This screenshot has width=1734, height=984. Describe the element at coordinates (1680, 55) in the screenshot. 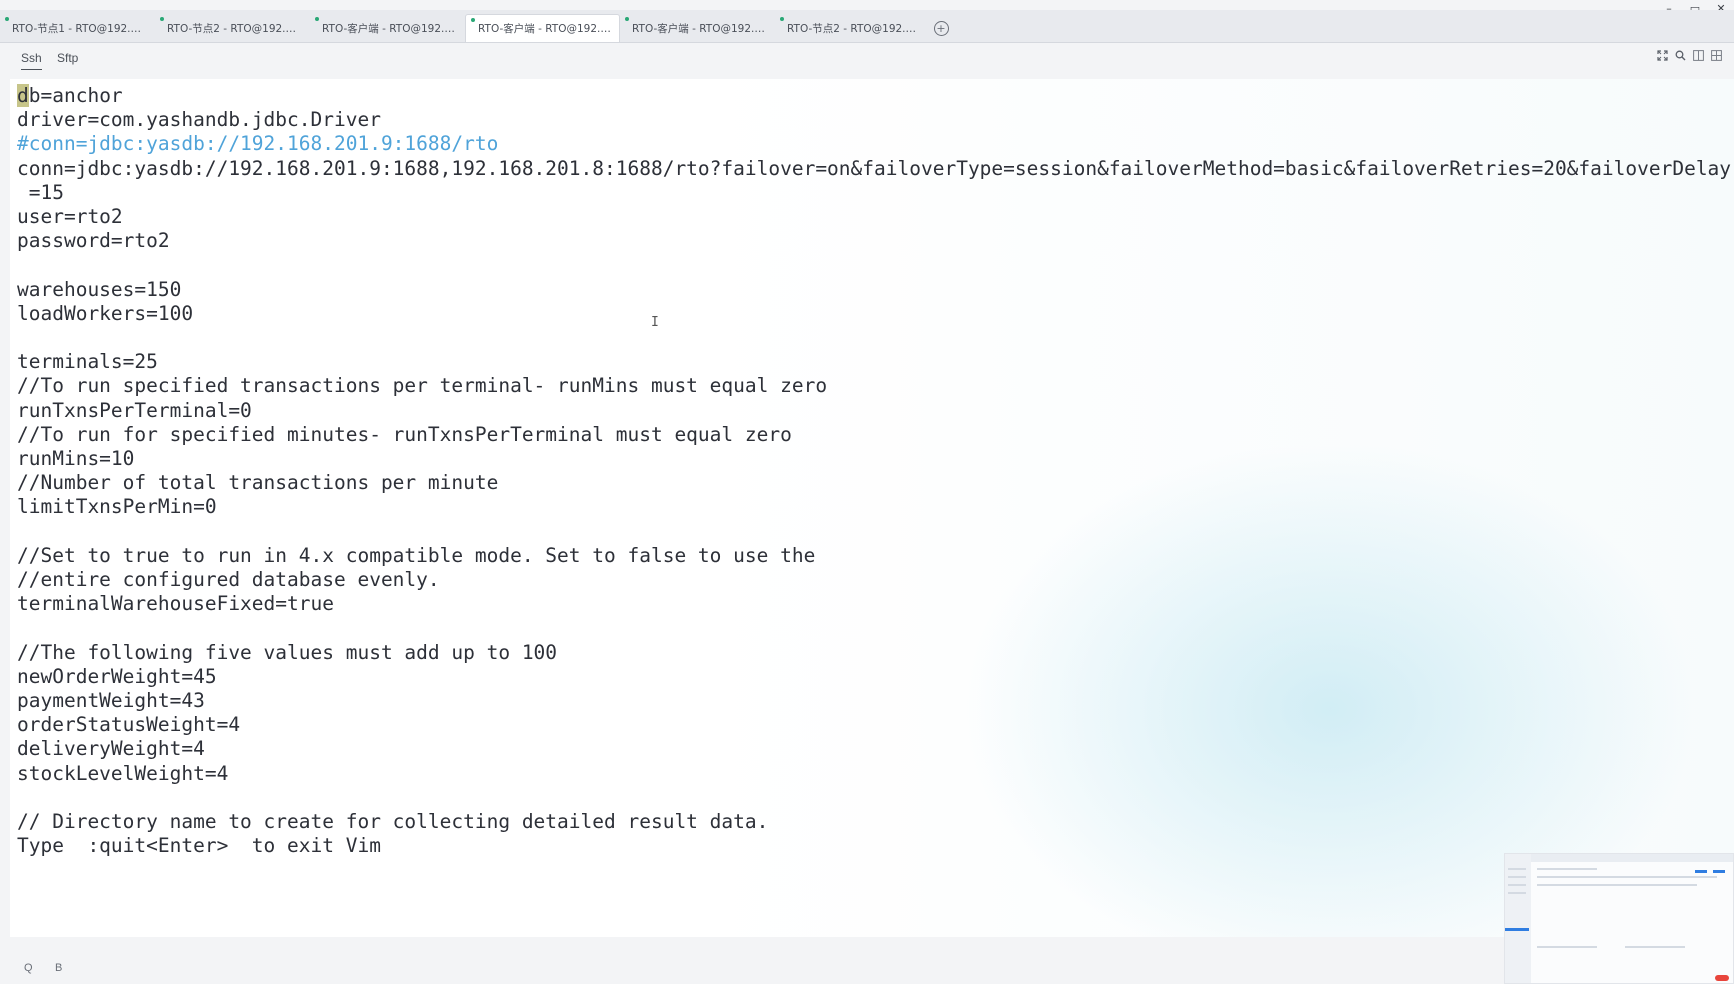

I see `search-icon` at that location.